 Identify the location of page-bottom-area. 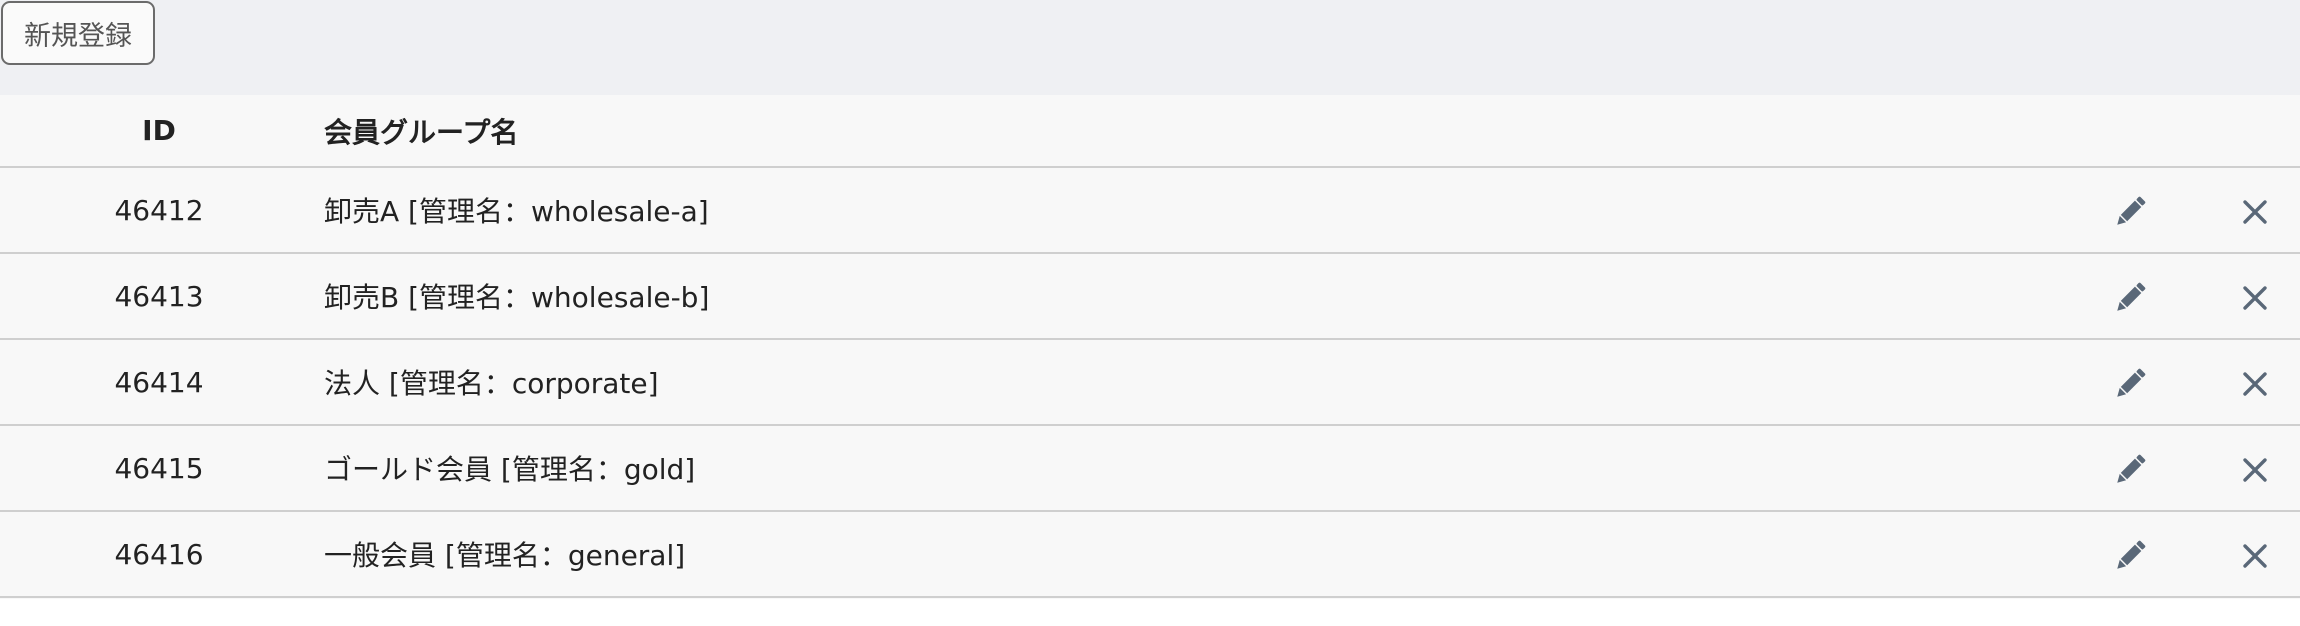
(1150, 612).